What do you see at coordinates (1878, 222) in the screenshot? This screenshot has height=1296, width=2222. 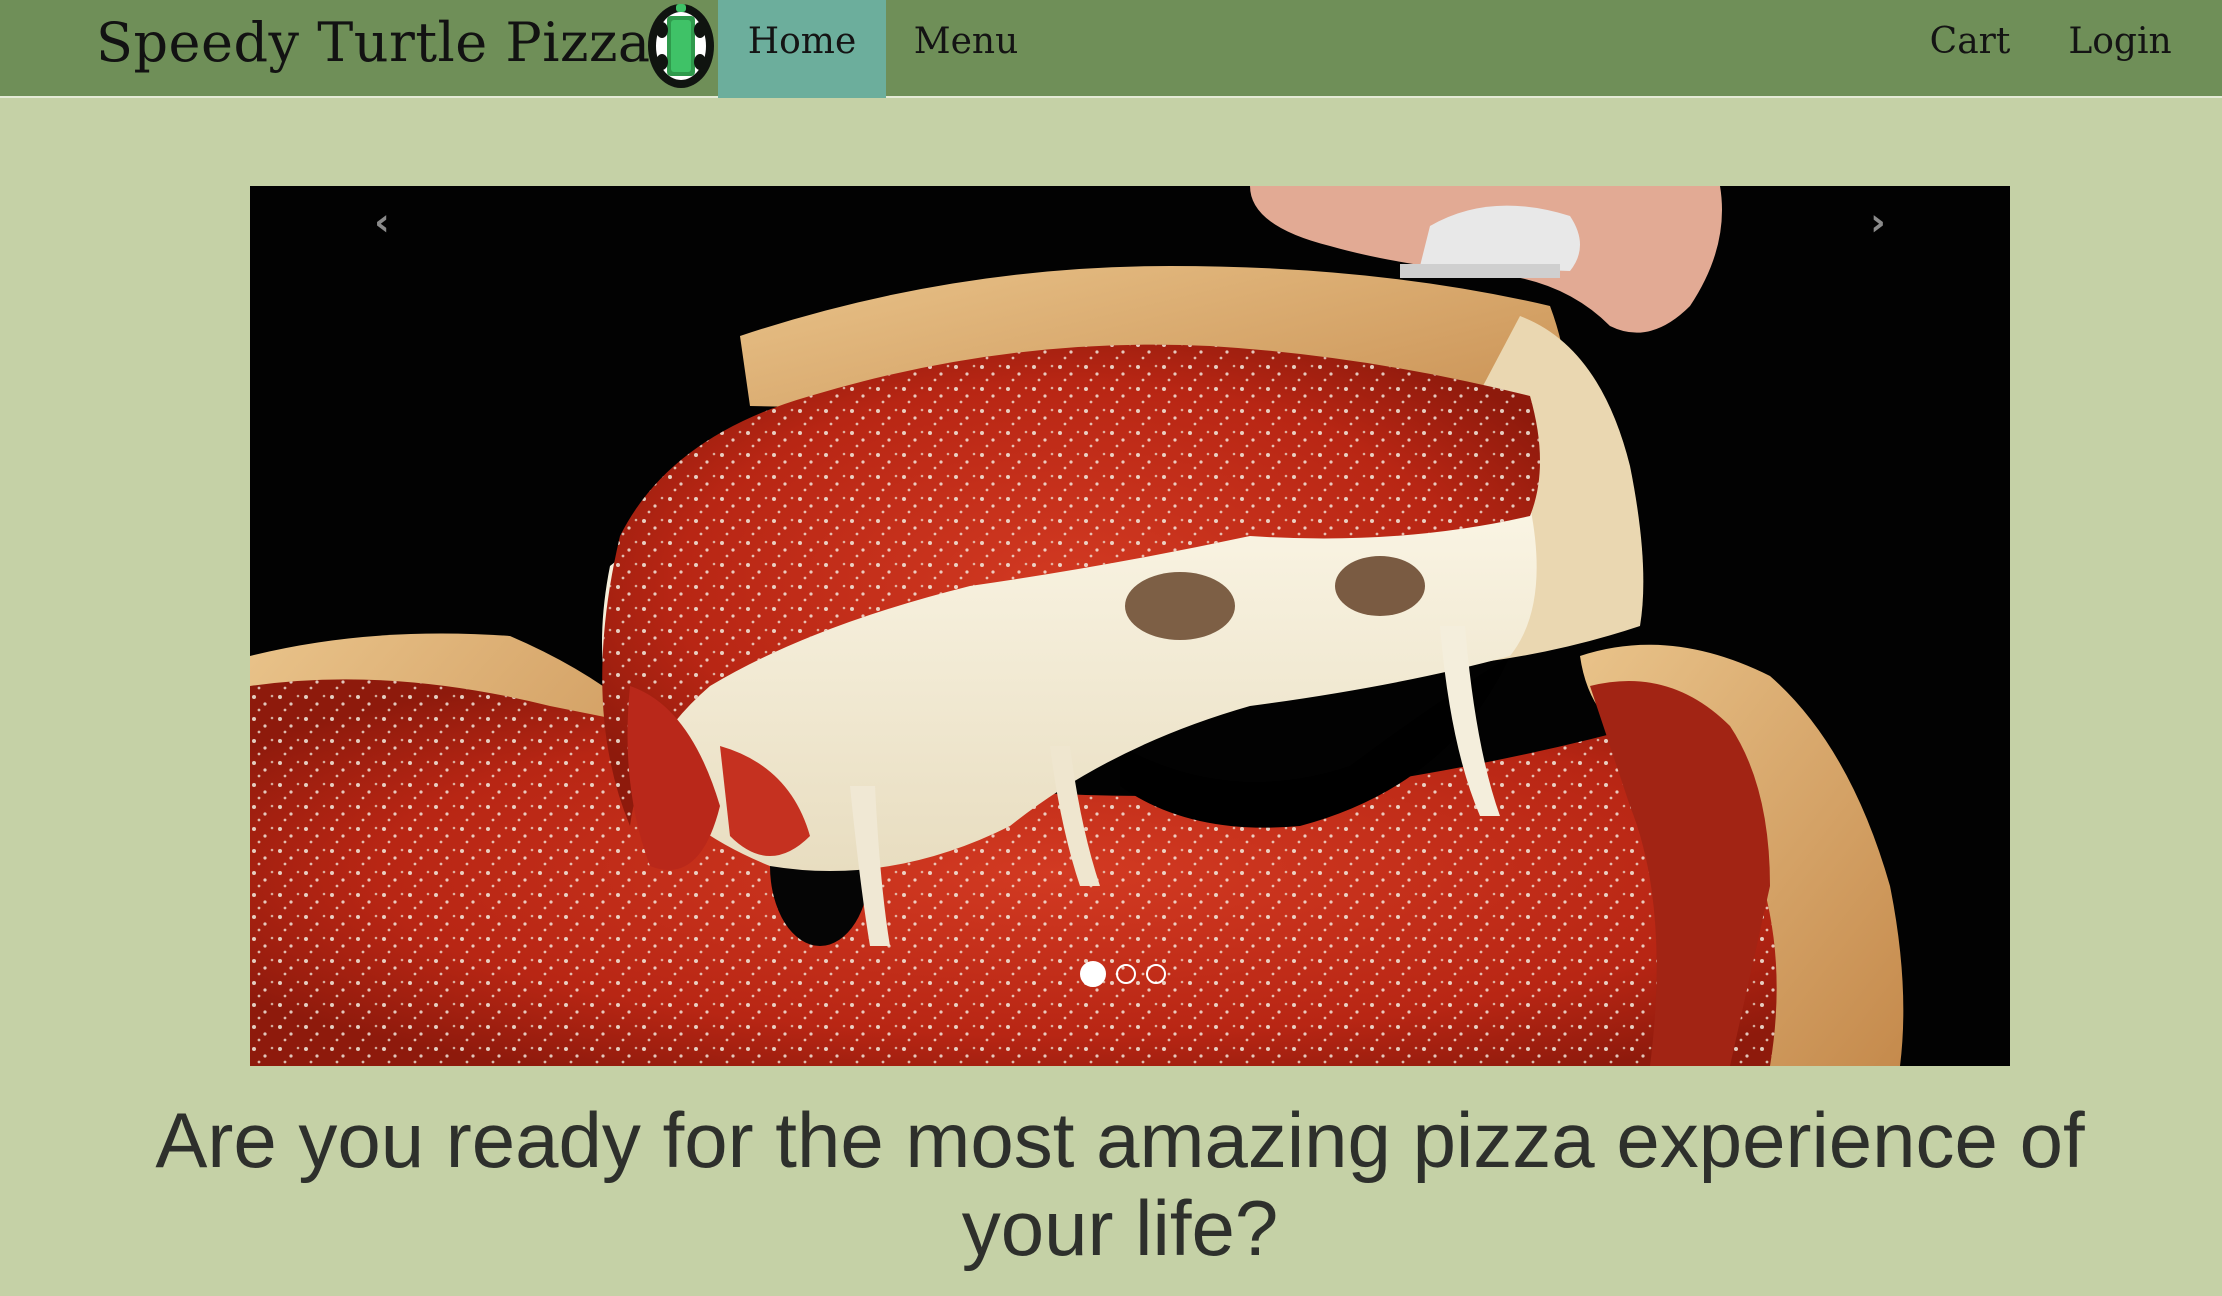 I see `carousel-next-button: ›` at bounding box center [1878, 222].